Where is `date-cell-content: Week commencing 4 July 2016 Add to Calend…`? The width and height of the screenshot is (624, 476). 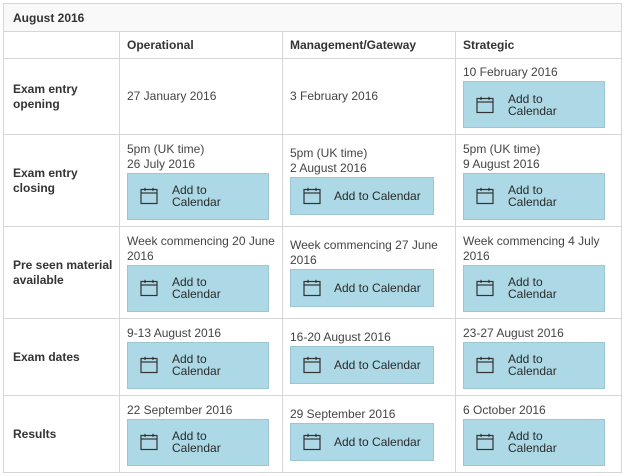
date-cell-content: Week commencing 4 July 2016 Add to Calend… is located at coordinates (538, 273).